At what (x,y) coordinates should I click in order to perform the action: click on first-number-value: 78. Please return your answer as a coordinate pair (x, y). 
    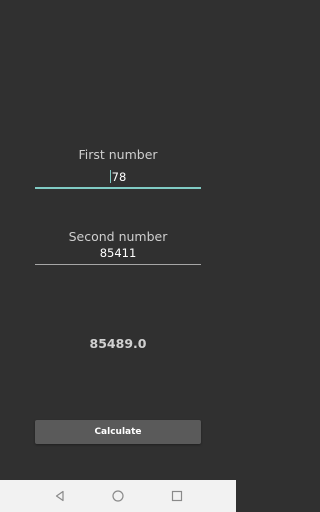
    Looking at the image, I should click on (119, 177).